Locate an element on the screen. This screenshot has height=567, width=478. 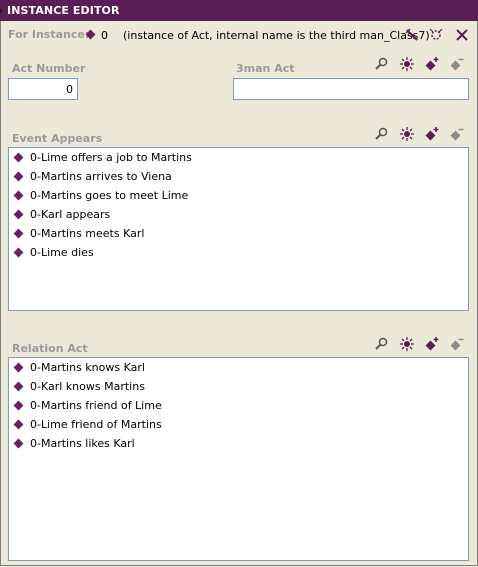
list-item: 0-Martins friend of Lime is located at coordinates (87, 405).